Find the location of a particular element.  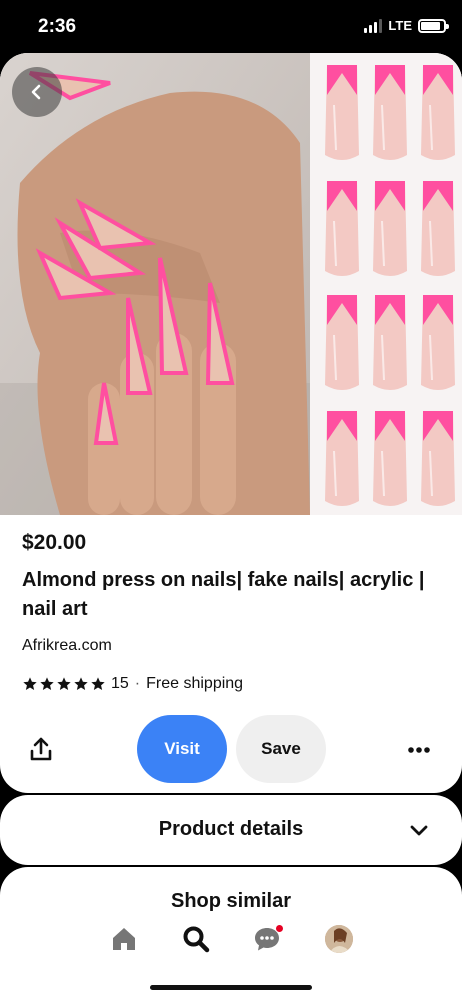

star-rating is located at coordinates (64, 684).